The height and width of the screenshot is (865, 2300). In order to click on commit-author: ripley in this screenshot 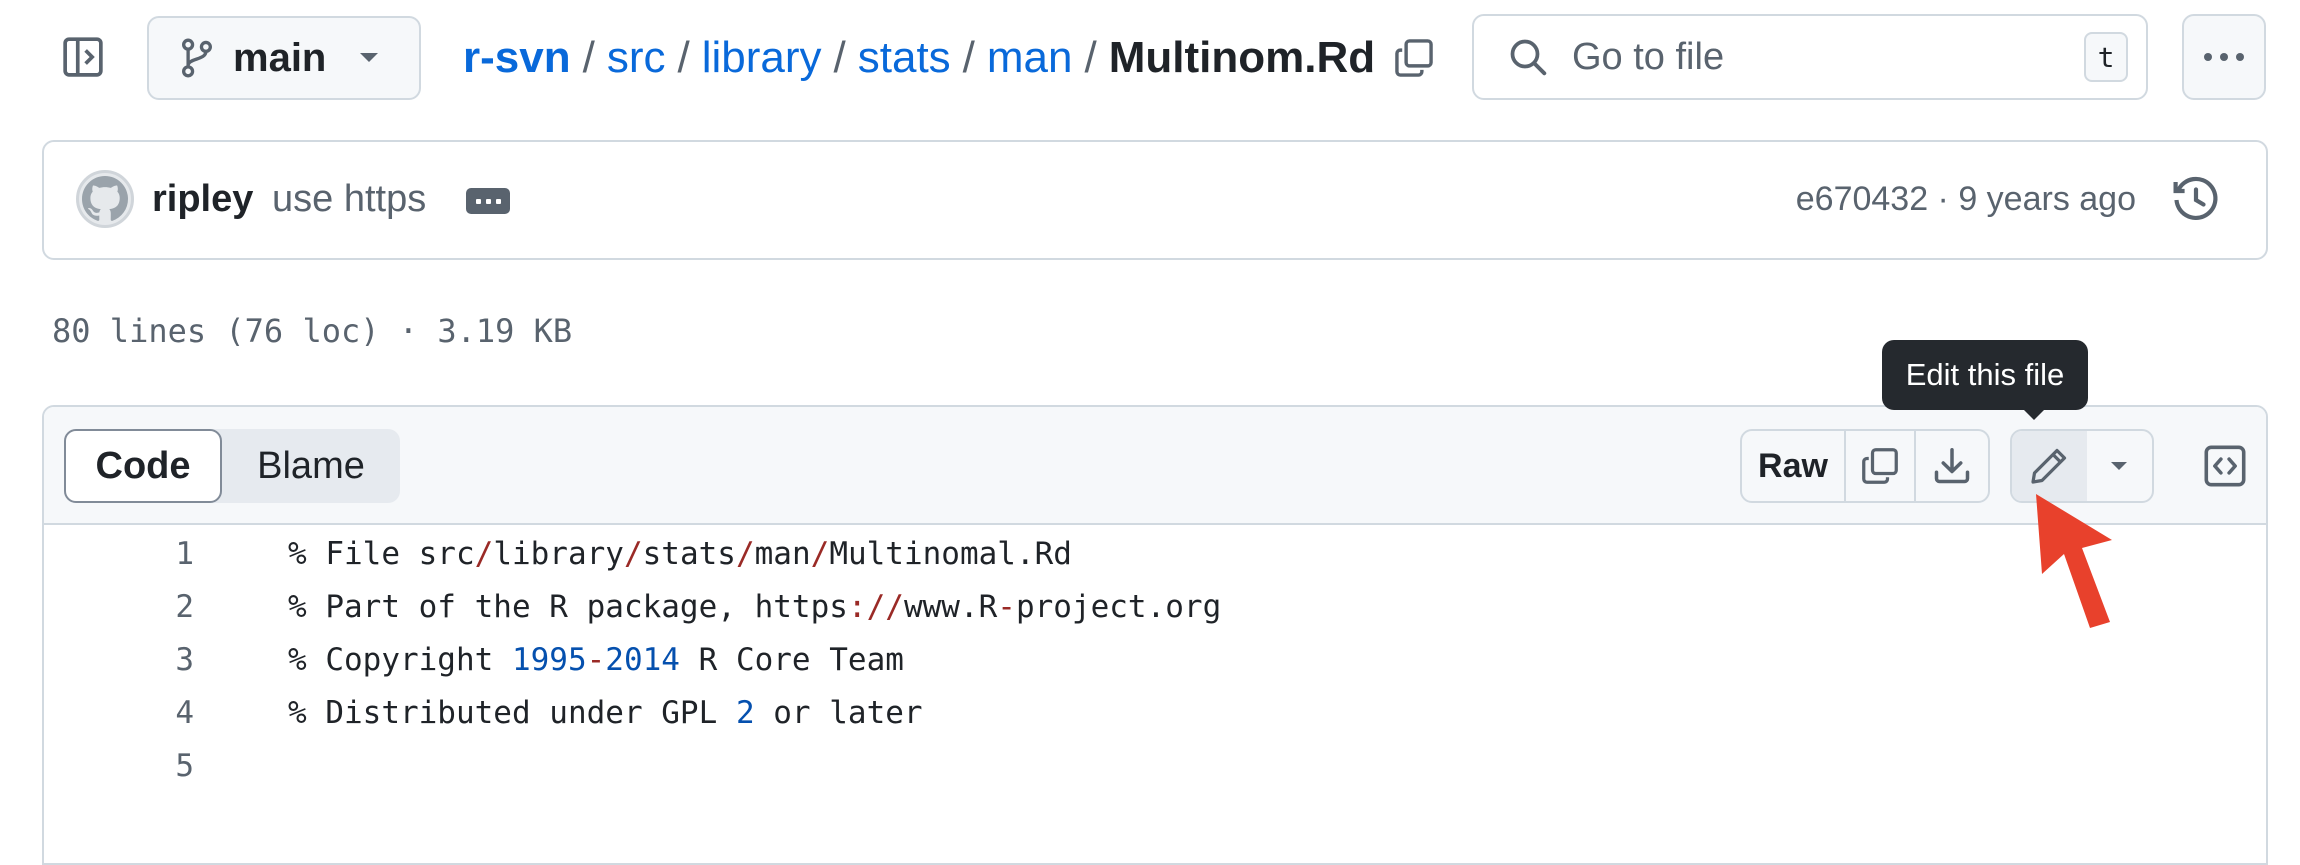, I will do `click(202, 199)`.